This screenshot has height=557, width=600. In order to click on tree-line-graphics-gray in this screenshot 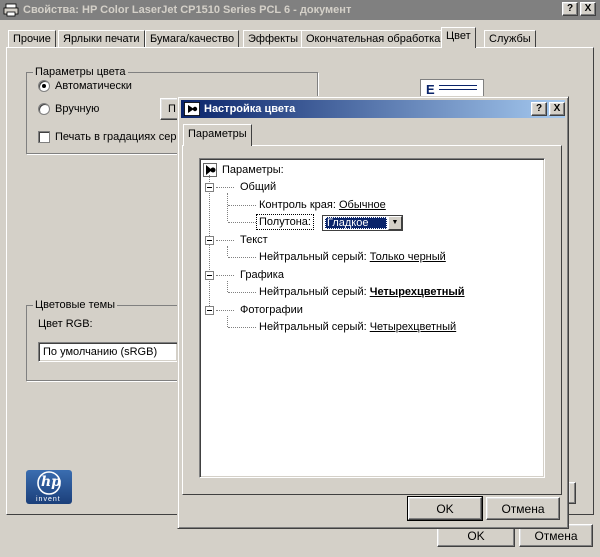, I will do `click(242, 292)`.